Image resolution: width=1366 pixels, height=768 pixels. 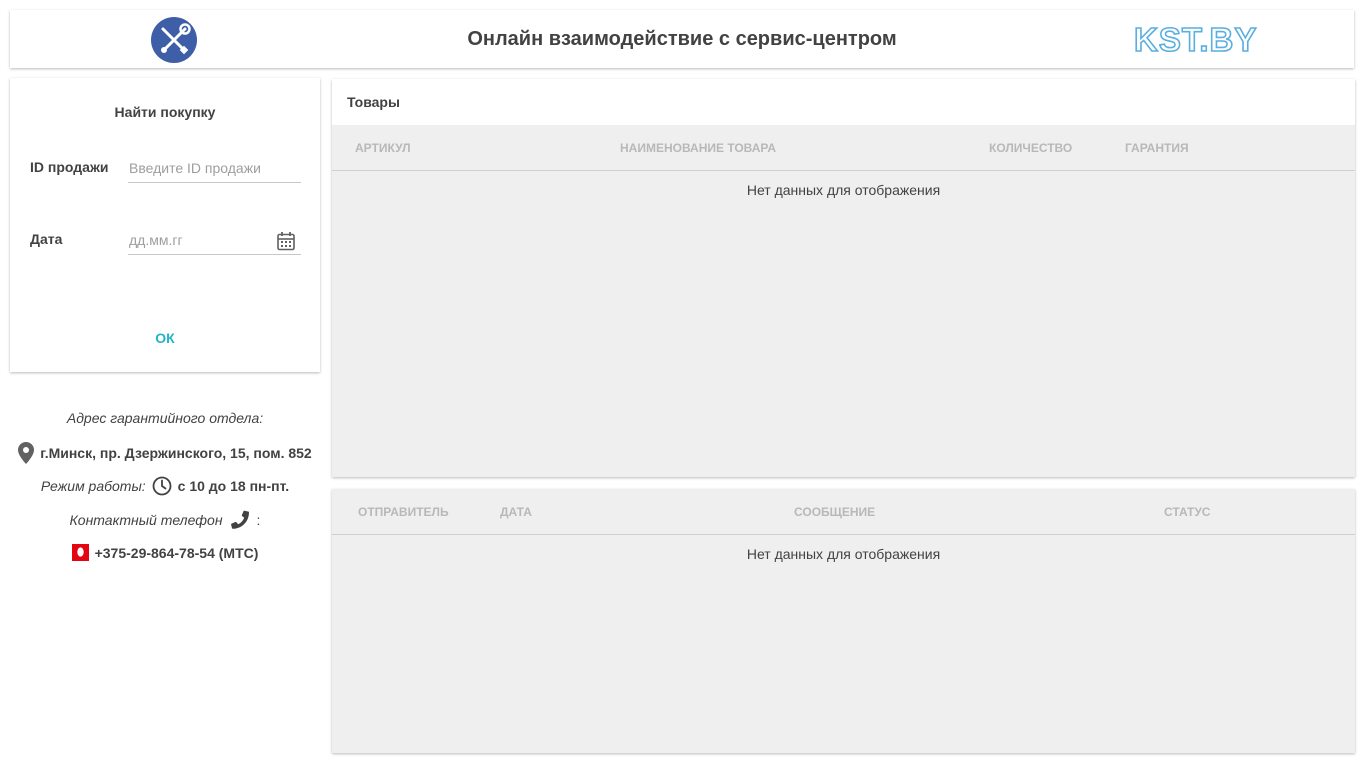 I want to click on messages-table-header: Отправитель Дата Сообщение Статус, so click(x=843, y=512).